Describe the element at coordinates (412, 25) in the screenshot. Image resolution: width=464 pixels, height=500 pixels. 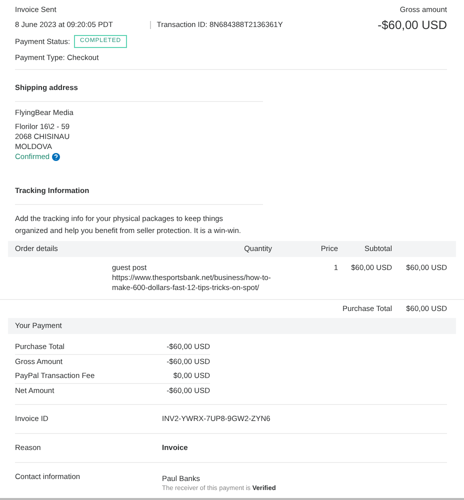
I see `gross-amount: -$60,00 USD` at that location.